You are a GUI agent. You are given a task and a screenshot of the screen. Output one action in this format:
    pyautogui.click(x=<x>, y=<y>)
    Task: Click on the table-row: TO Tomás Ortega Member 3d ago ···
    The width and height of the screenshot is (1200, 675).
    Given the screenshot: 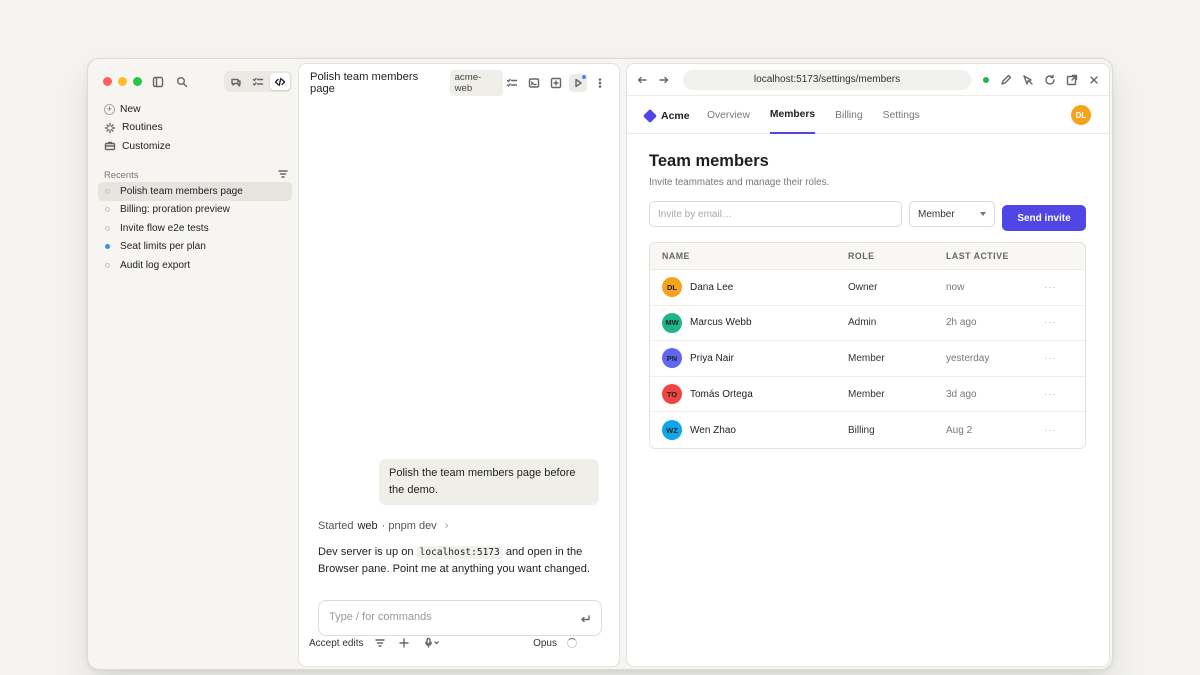 What is the action you would take?
    pyautogui.click(x=867, y=395)
    